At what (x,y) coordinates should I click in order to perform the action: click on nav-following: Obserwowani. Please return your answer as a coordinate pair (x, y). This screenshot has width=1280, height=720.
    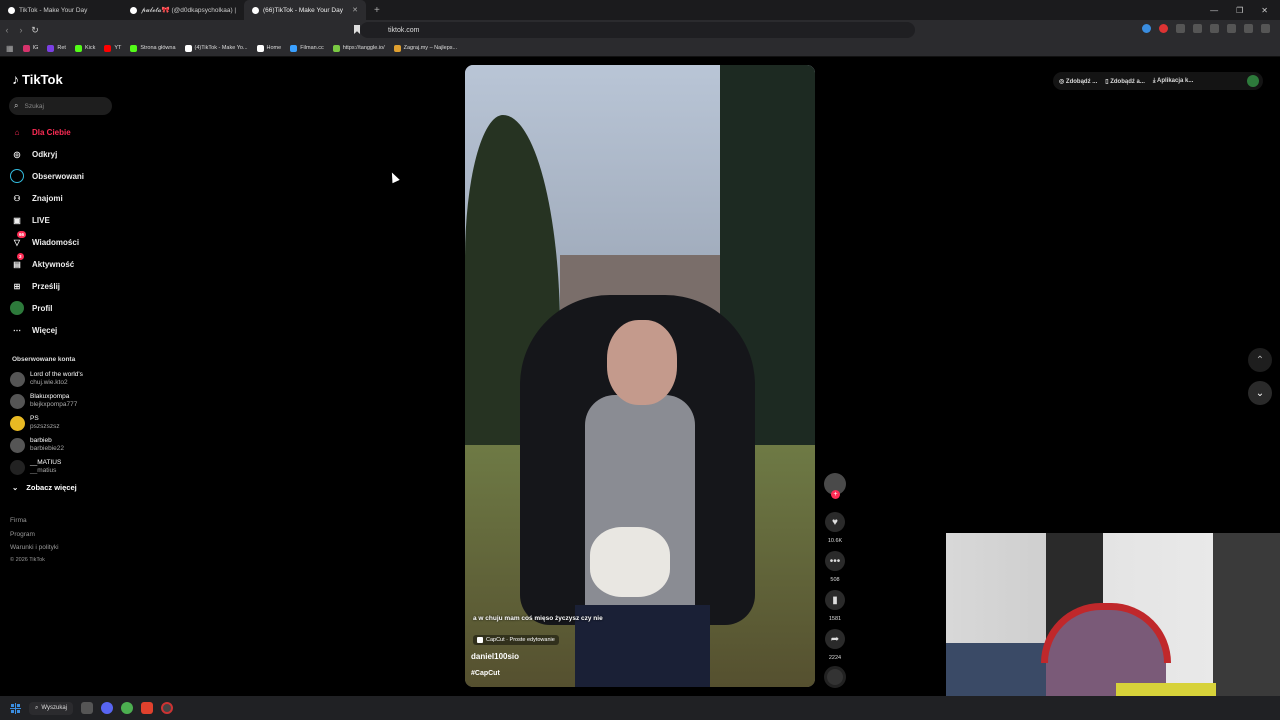
    Looking at the image, I should click on (47, 176).